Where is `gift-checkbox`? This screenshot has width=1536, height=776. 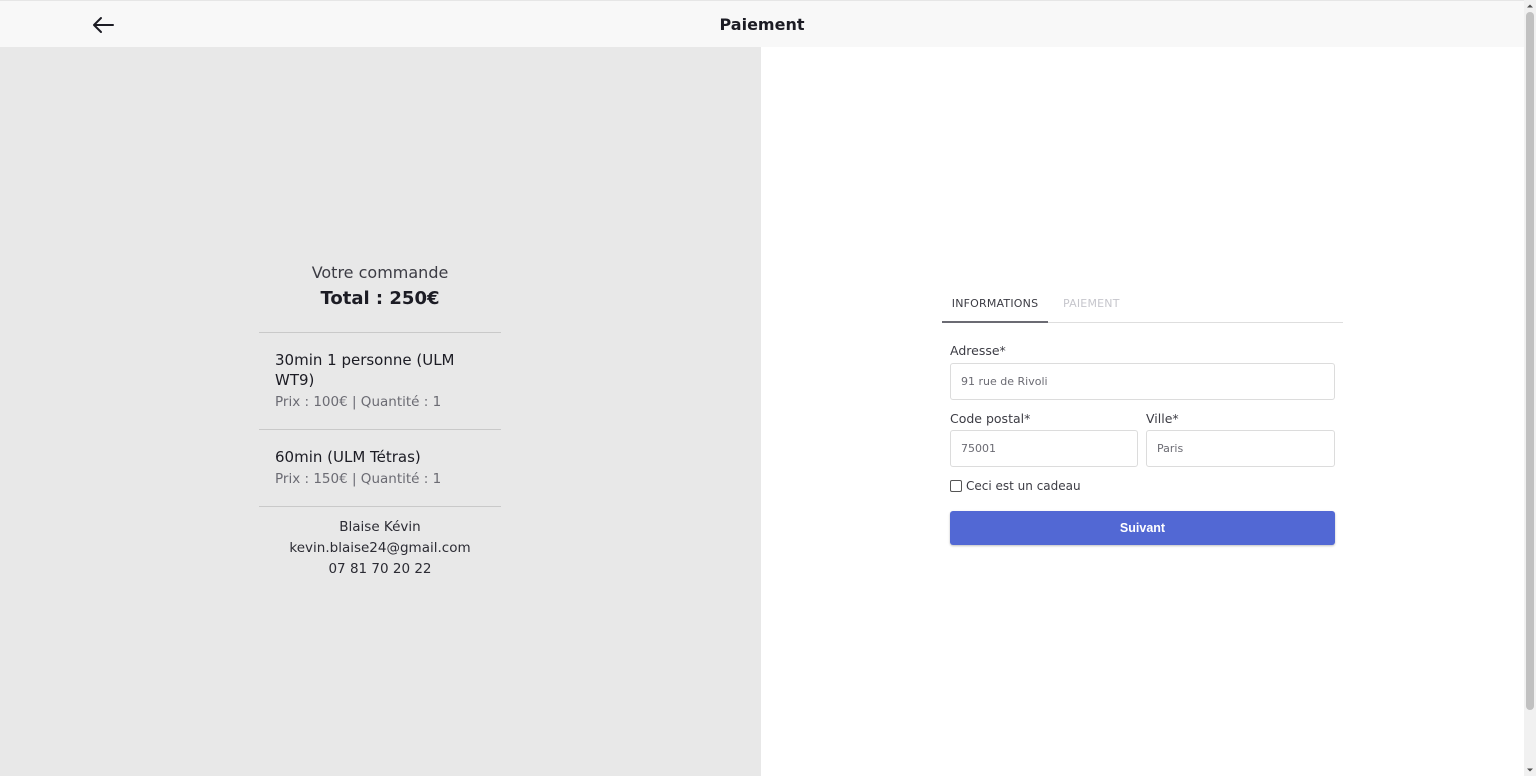
gift-checkbox is located at coordinates (956, 486).